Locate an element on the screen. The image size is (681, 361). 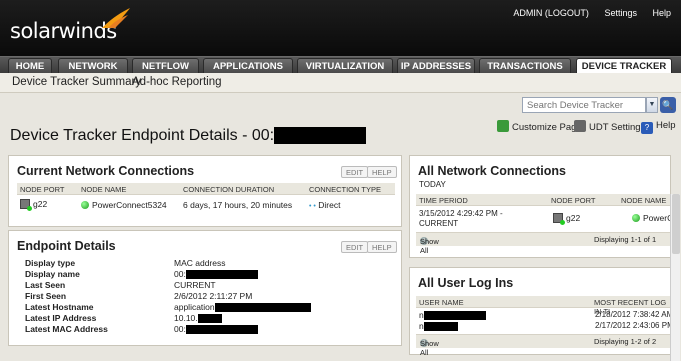
time-period-line1: 3/15/2012 4:29:42 PM - is located at coordinates (461, 213).